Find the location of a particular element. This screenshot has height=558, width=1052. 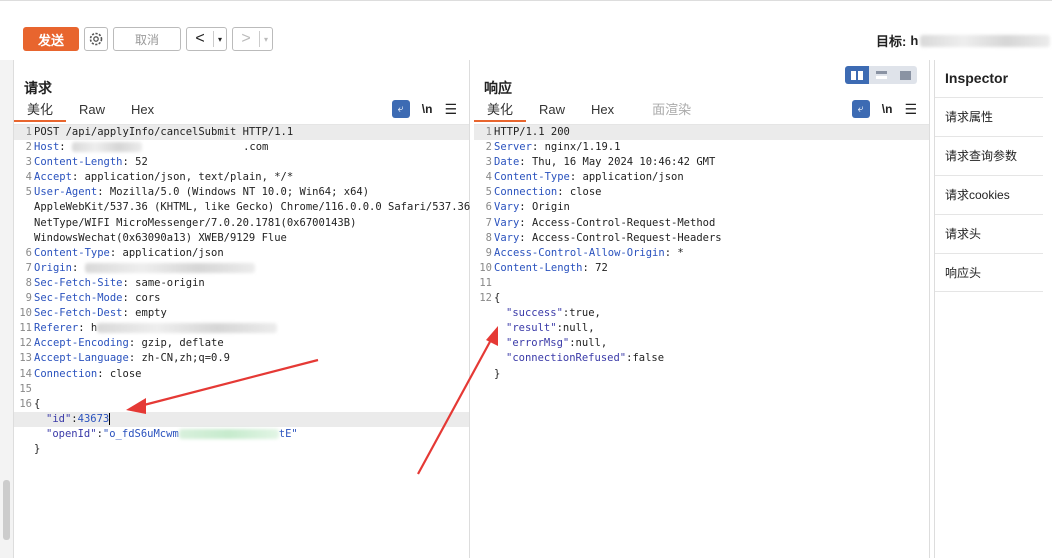

target-host: 目标: h is located at coordinates (963, 40).